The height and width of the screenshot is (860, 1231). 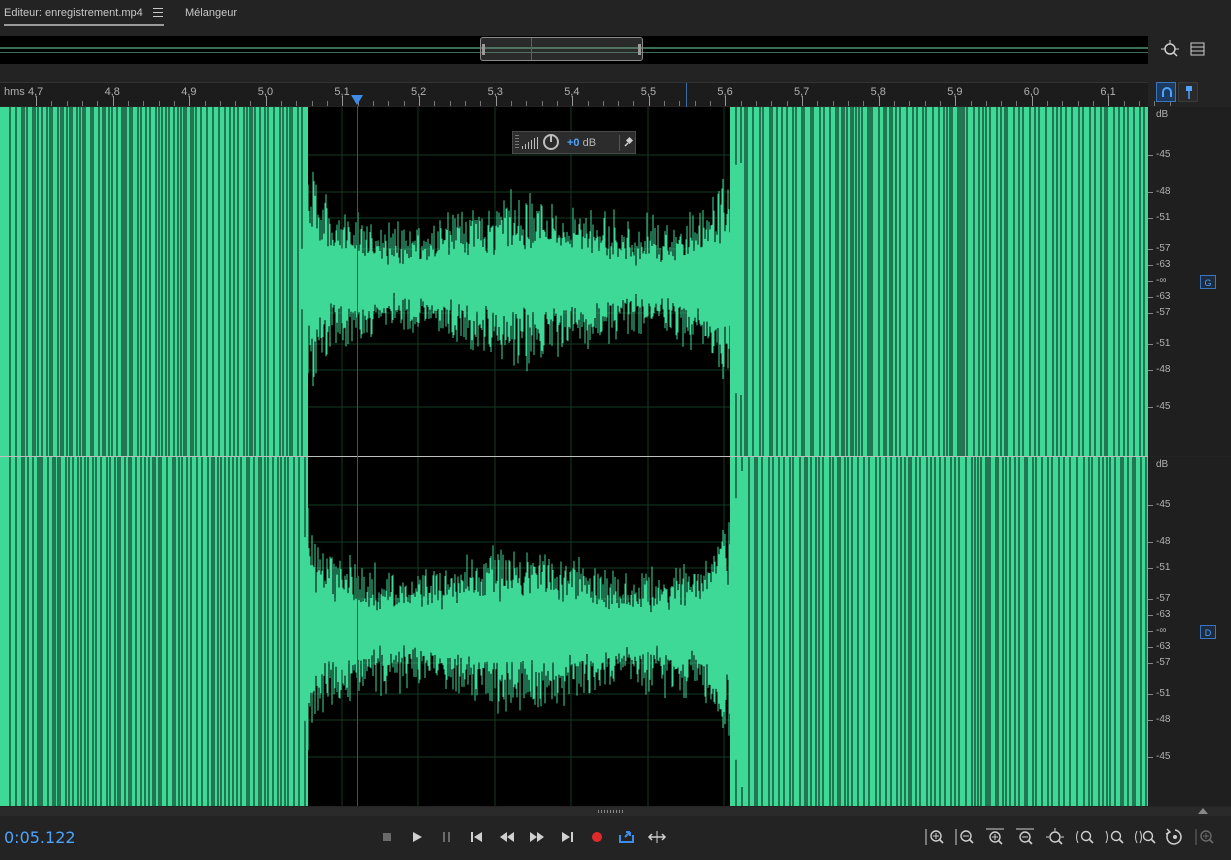 What do you see at coordinates (1170, 49) in the screenshot?
I see `zoom-navigator-icon` at bounding box center [1170, 49].